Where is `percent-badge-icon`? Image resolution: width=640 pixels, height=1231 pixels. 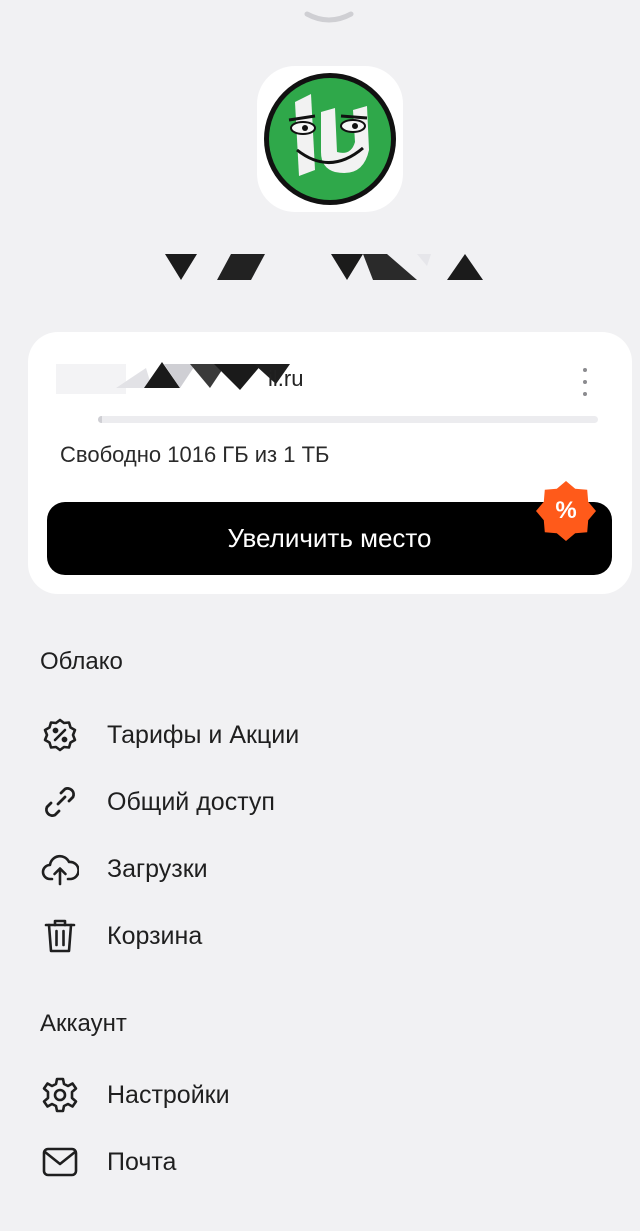
percent-badge-icon is located at coordinates (60, 735).